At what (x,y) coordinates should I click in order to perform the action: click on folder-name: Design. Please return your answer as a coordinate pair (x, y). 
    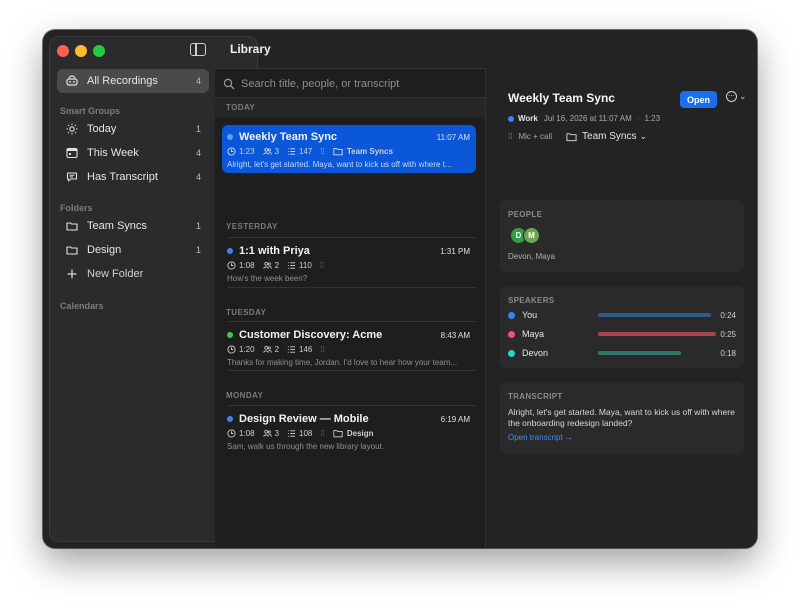
    Looking at the image, I should click on (360, 433).